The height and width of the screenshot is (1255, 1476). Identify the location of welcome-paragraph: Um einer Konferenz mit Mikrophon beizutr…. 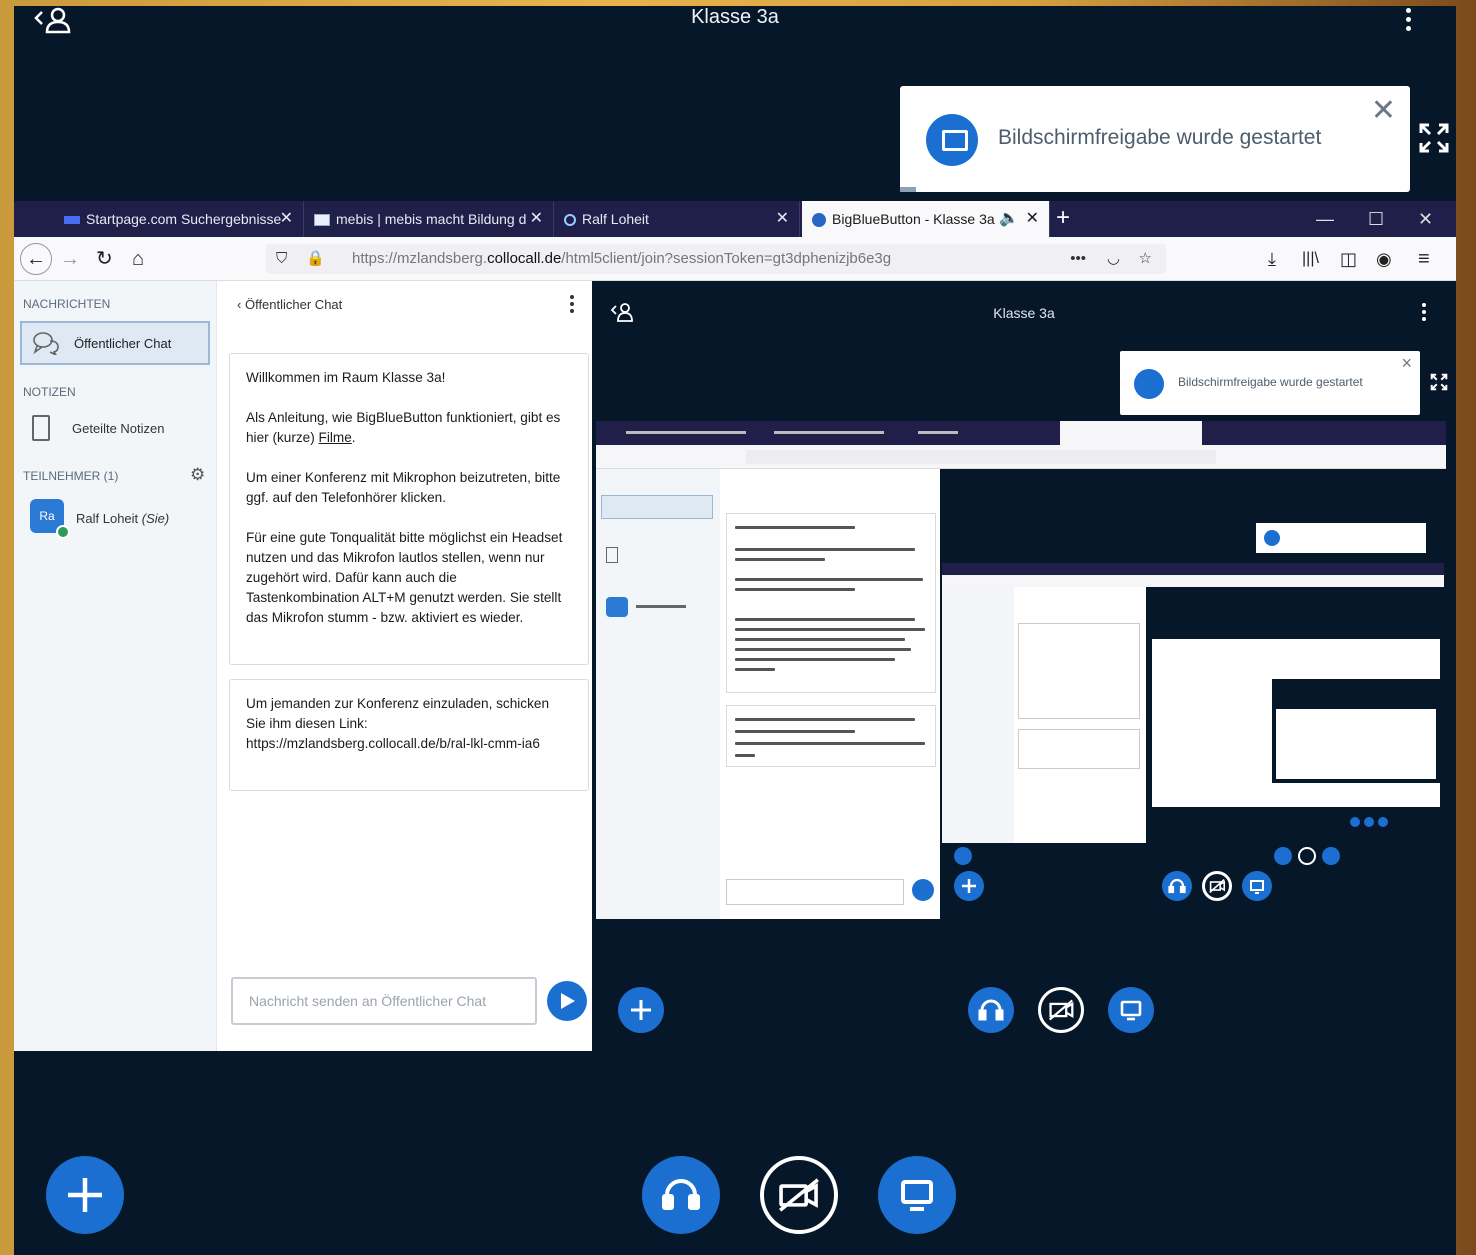
(403, 487).